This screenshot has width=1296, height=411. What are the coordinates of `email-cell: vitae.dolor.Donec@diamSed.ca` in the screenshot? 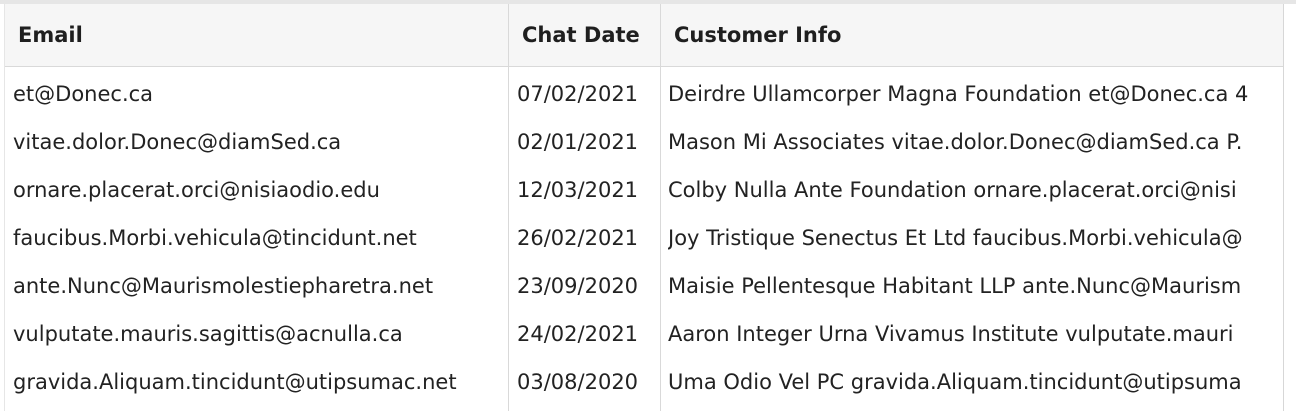 It's located at (177, 142).